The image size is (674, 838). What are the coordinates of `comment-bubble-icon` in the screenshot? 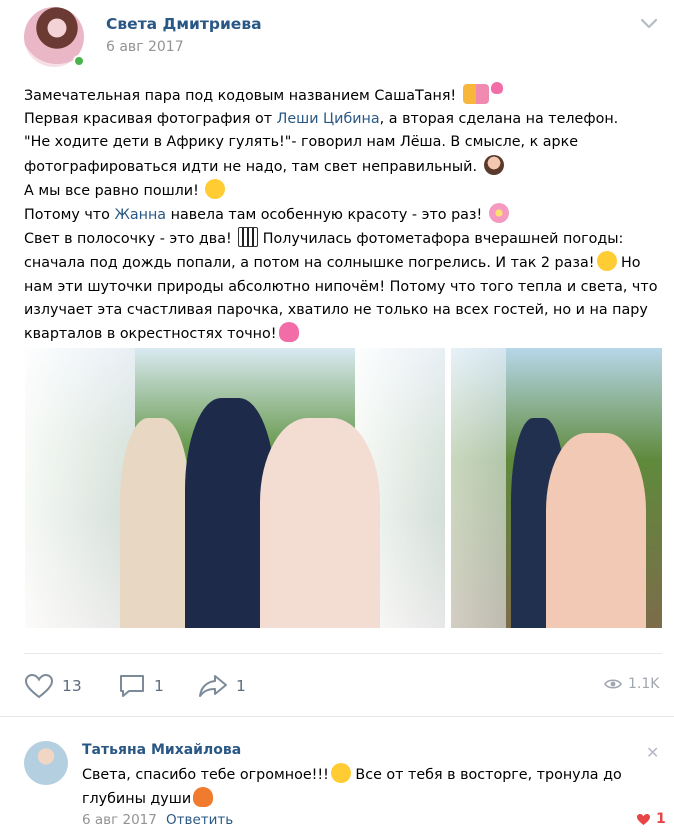 It's located at (132, 686).